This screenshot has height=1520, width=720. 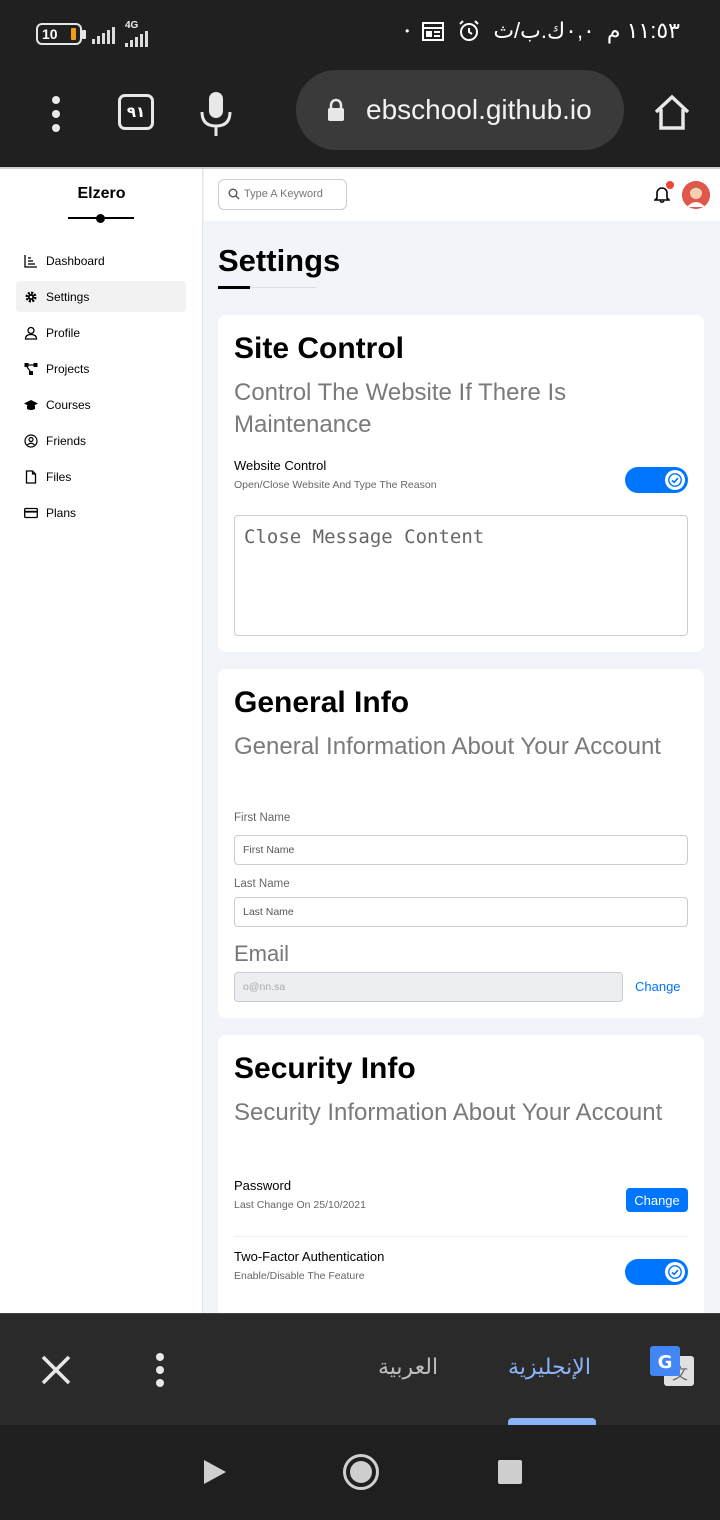 I want to click on user-circle-icon, so click(x=31, y=440).